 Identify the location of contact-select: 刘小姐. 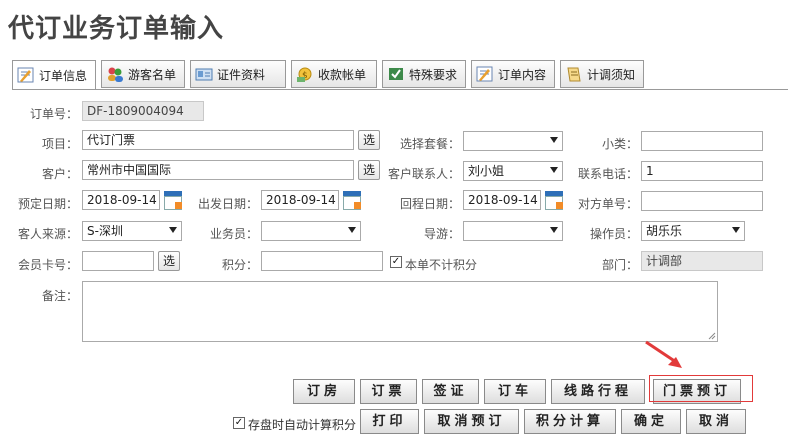
(513, 171).